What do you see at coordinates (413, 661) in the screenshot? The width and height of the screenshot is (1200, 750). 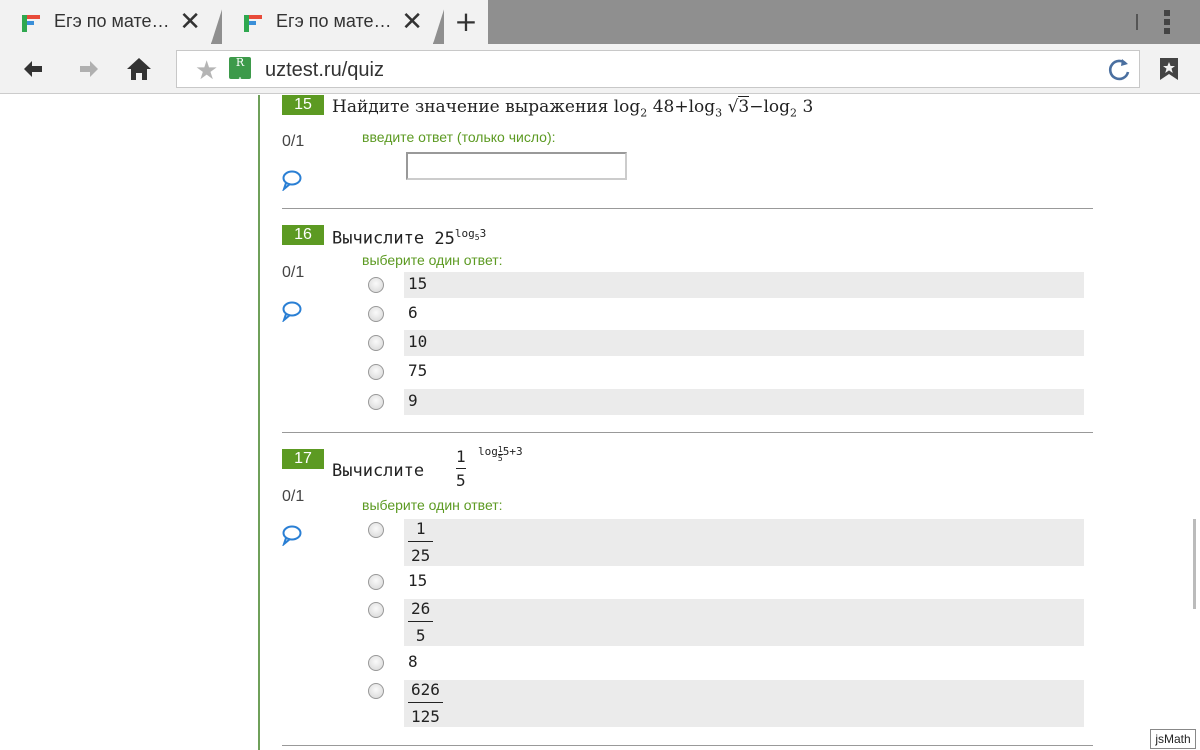 I see `option-label: 8` at bounding box center [413, 661].